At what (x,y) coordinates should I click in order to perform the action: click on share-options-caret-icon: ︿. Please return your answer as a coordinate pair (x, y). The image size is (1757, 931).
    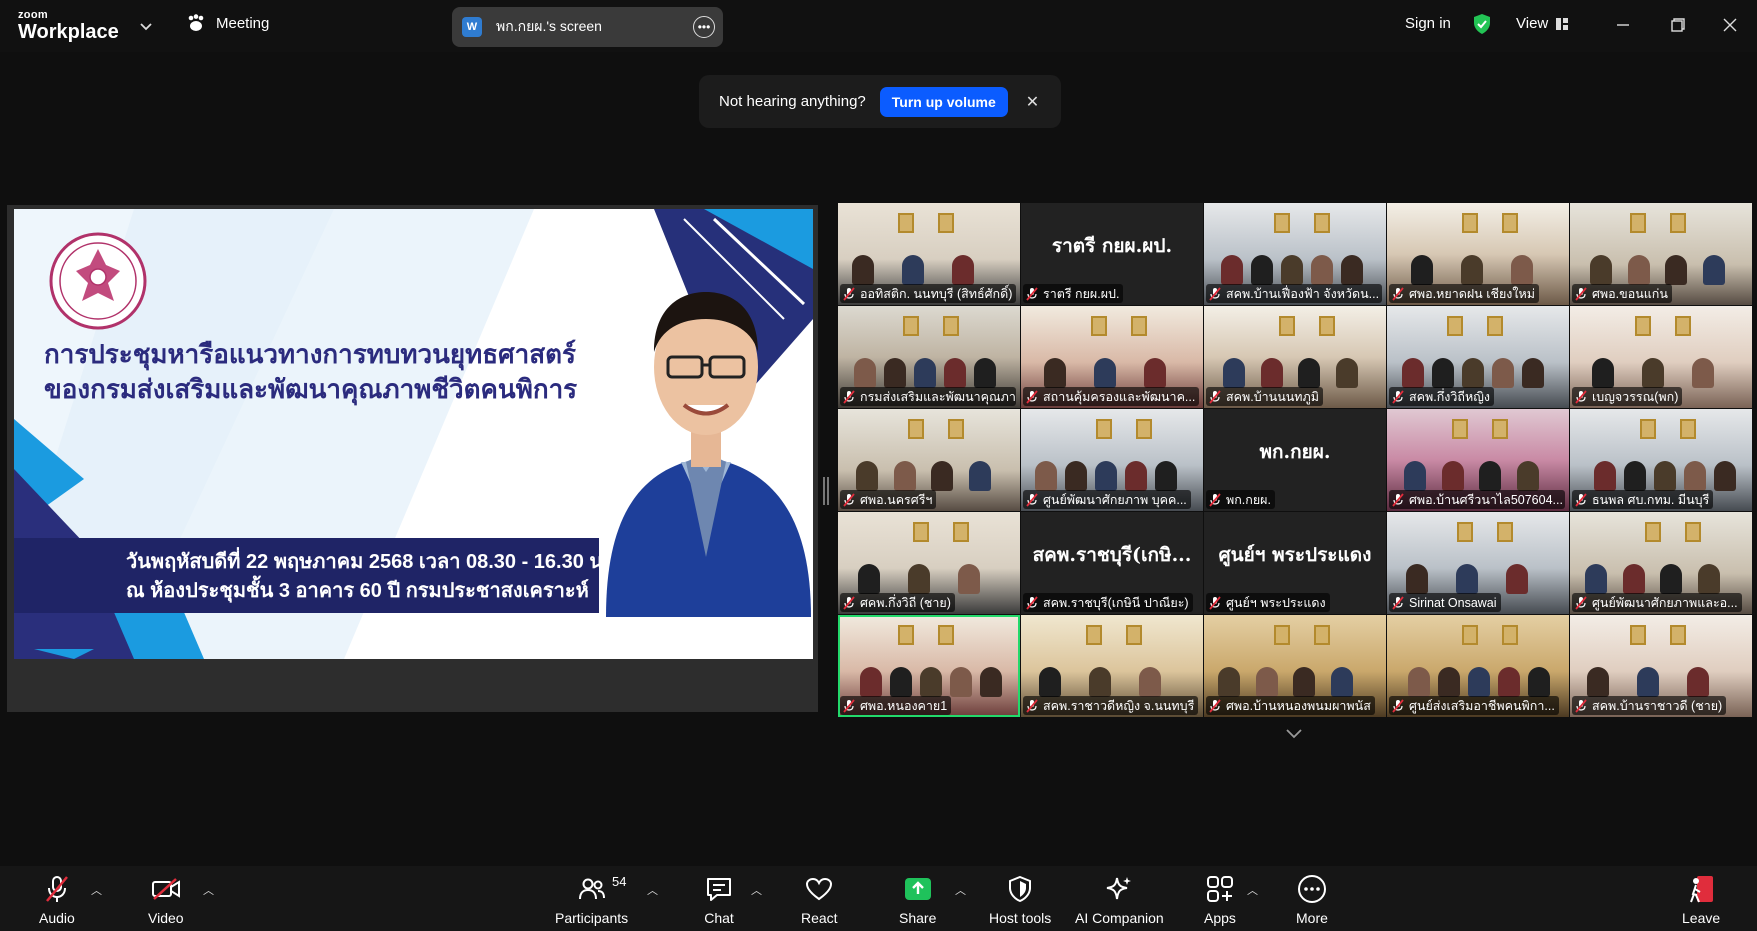
    Looking at the image, I should click on (960, 889).